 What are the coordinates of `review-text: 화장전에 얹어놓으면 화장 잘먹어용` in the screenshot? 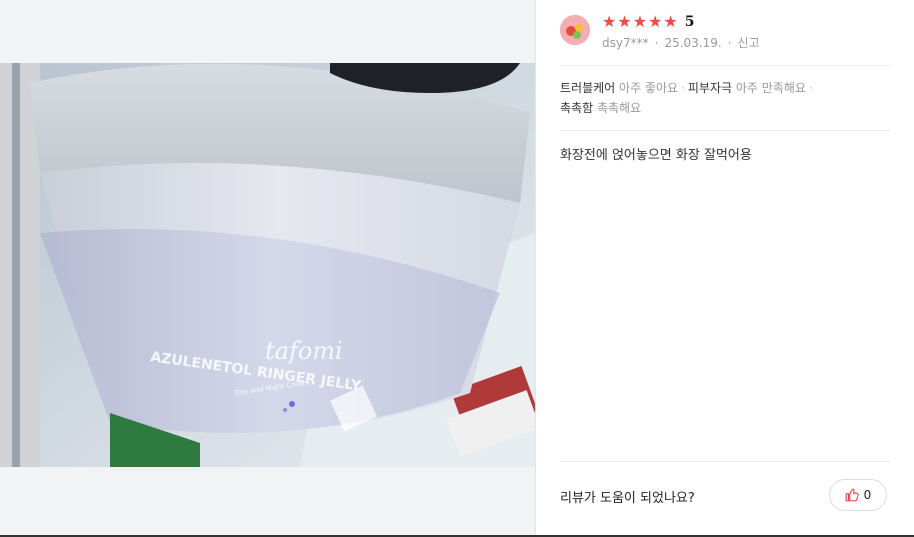 It's located at (656, 155).